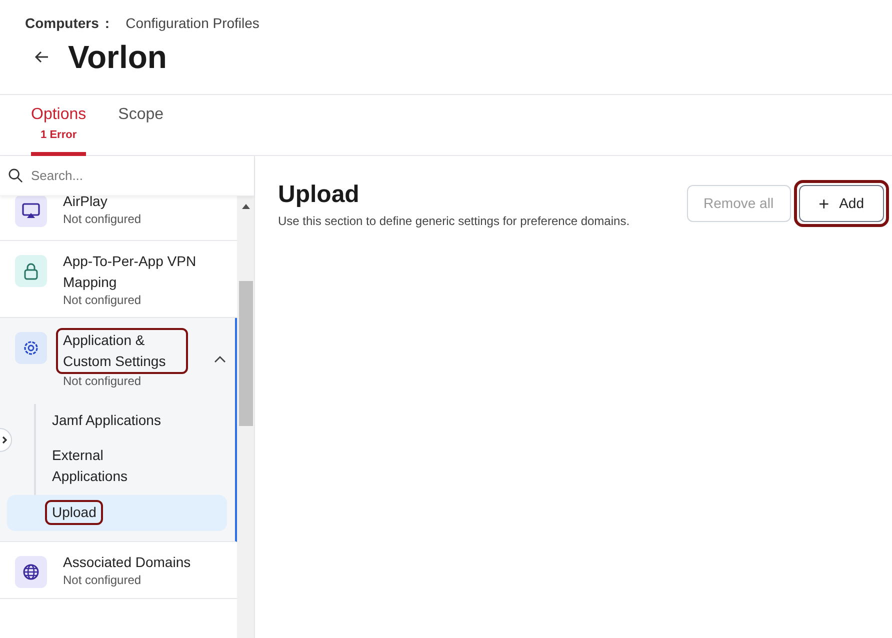  I want to click on chevron-right-icon, so click(5, 440).